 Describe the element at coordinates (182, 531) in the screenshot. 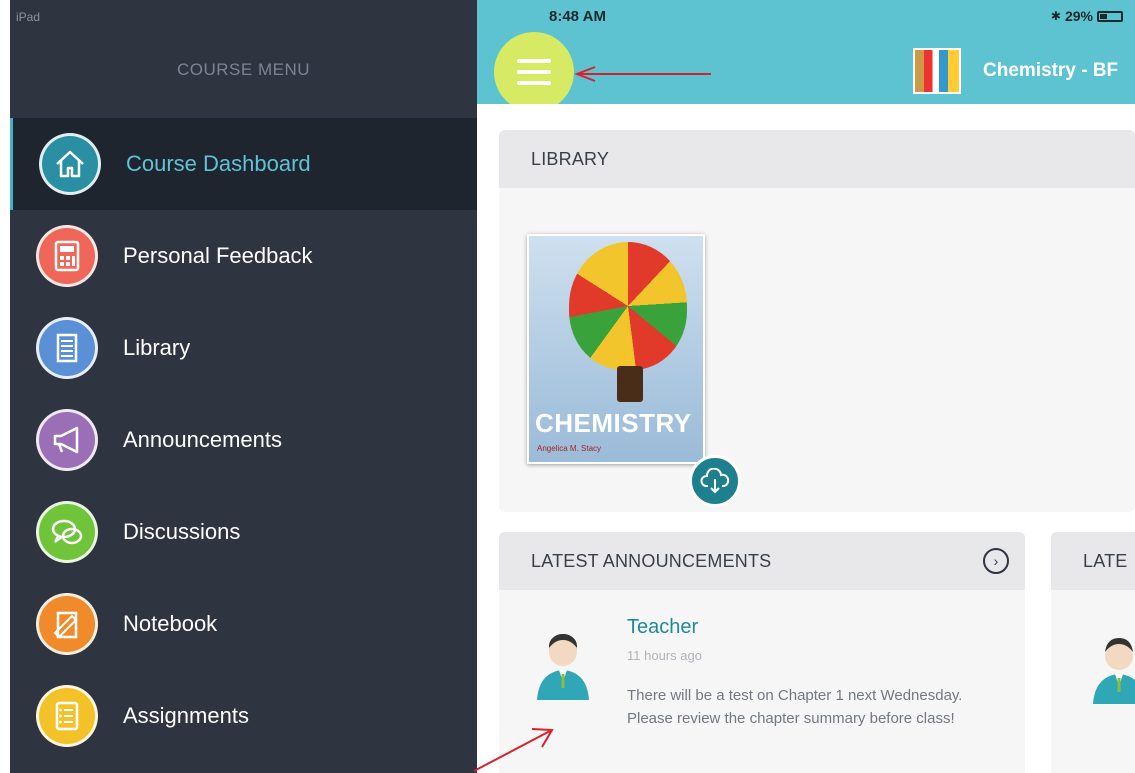

I see `sidebar-item-label: Discussions` at that location.